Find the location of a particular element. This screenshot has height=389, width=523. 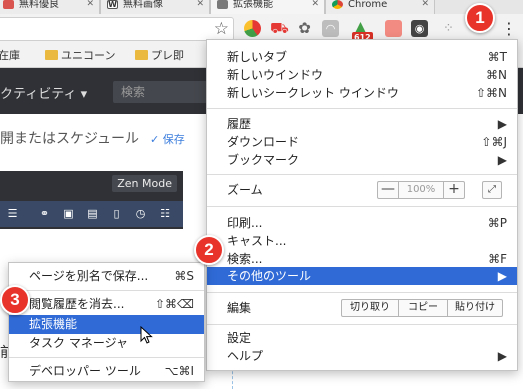

zen-mode-button: Zen Mode is located at coordinates (144, 183).